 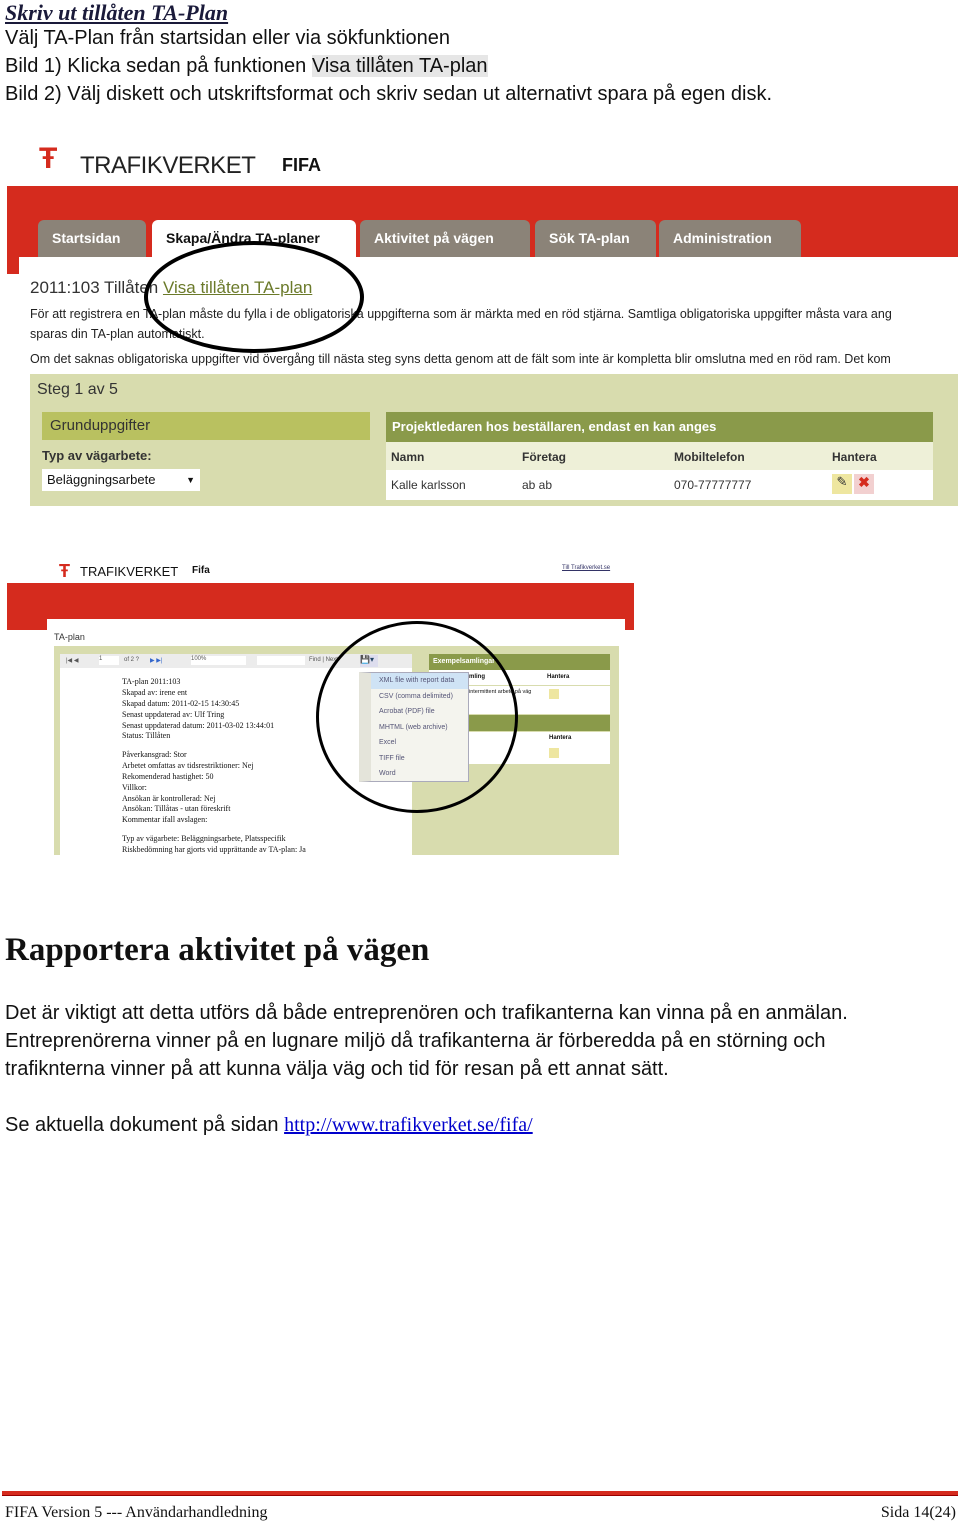 What do you see at coordinates (94, 287) in the screenshot?
I see `plan-id: 2011:103 Tillåten` at bounding box center [94, 287].